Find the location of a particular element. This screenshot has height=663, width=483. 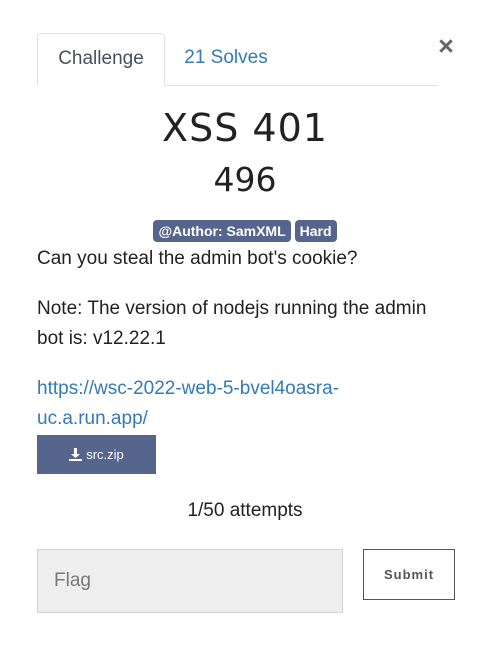

challenge-name: XSS 401 is located at coordinates (245, 128).